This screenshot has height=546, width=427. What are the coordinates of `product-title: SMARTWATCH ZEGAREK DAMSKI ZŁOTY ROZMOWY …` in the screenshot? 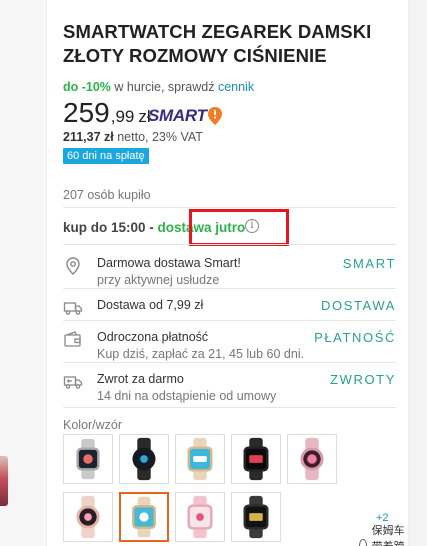 It's located at (217, 43).